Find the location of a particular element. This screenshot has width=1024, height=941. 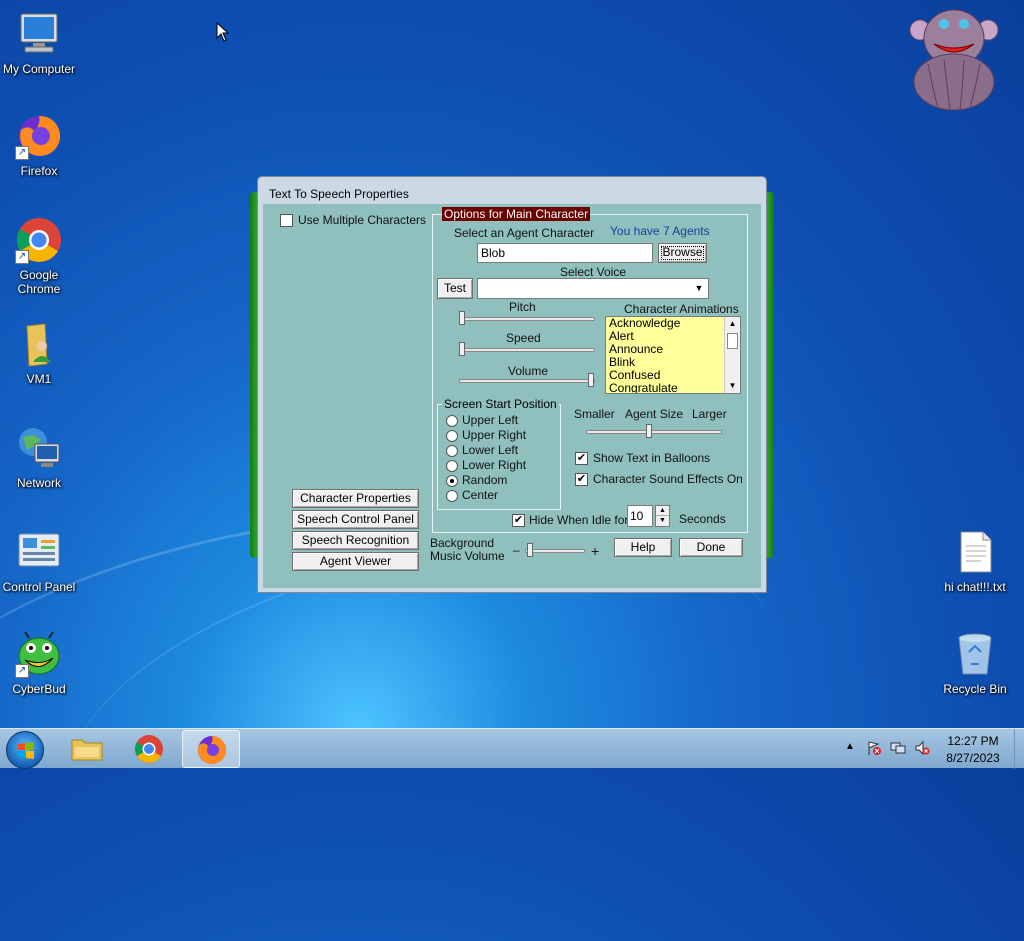

clock-date: 8/27/2023 is located at coordinates (973, 758).